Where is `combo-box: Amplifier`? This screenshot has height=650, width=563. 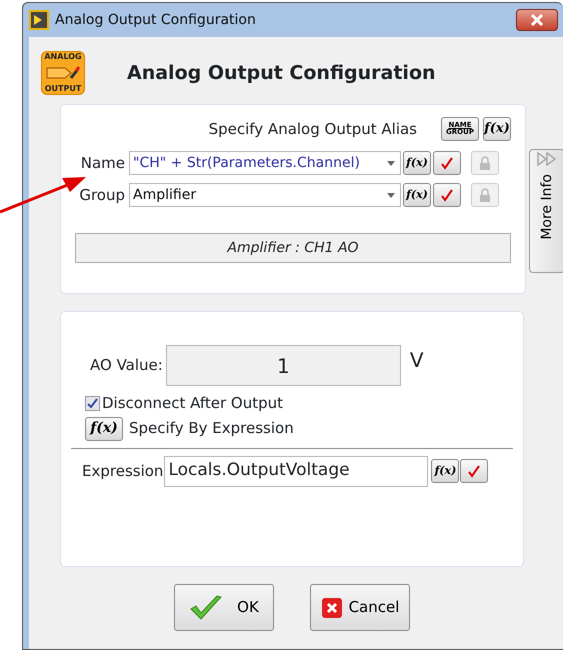 combo-box: Amplifier is located at coordinates (265, 195).